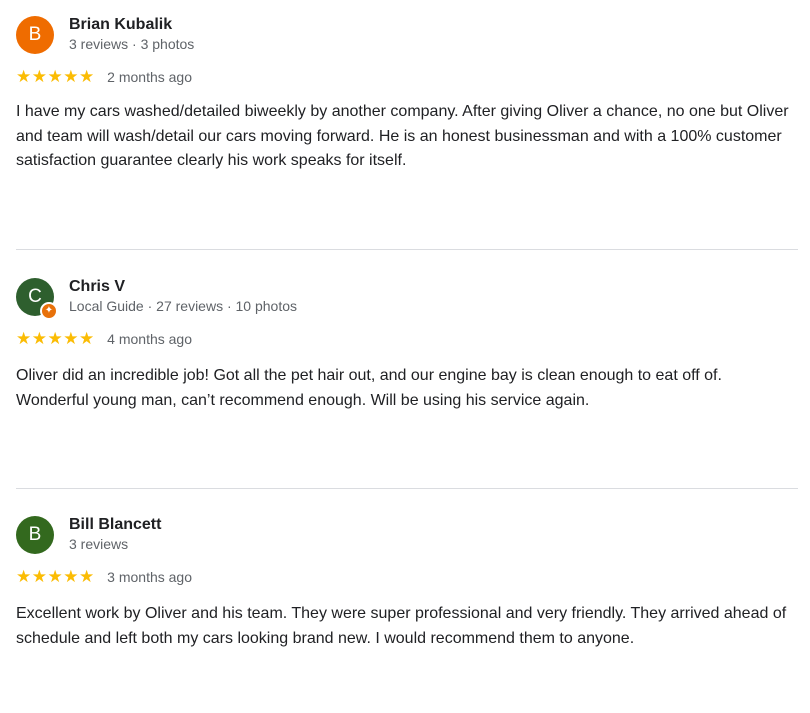 The width and height of the screenshot is (810, 713). What do you see at coordinates (115, 525) in the screenshot?
I see `reviewer-name: Bill Blancett` at bounding box center [115, 525].